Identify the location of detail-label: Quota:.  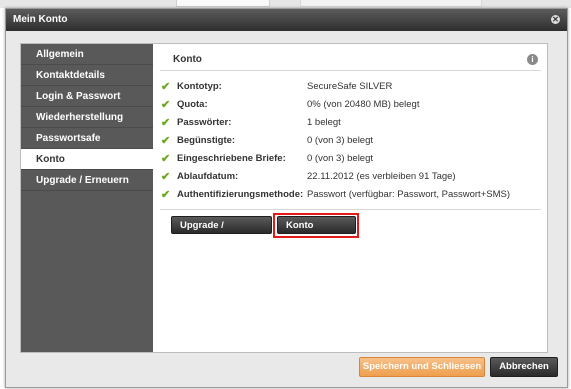
(192, 104).